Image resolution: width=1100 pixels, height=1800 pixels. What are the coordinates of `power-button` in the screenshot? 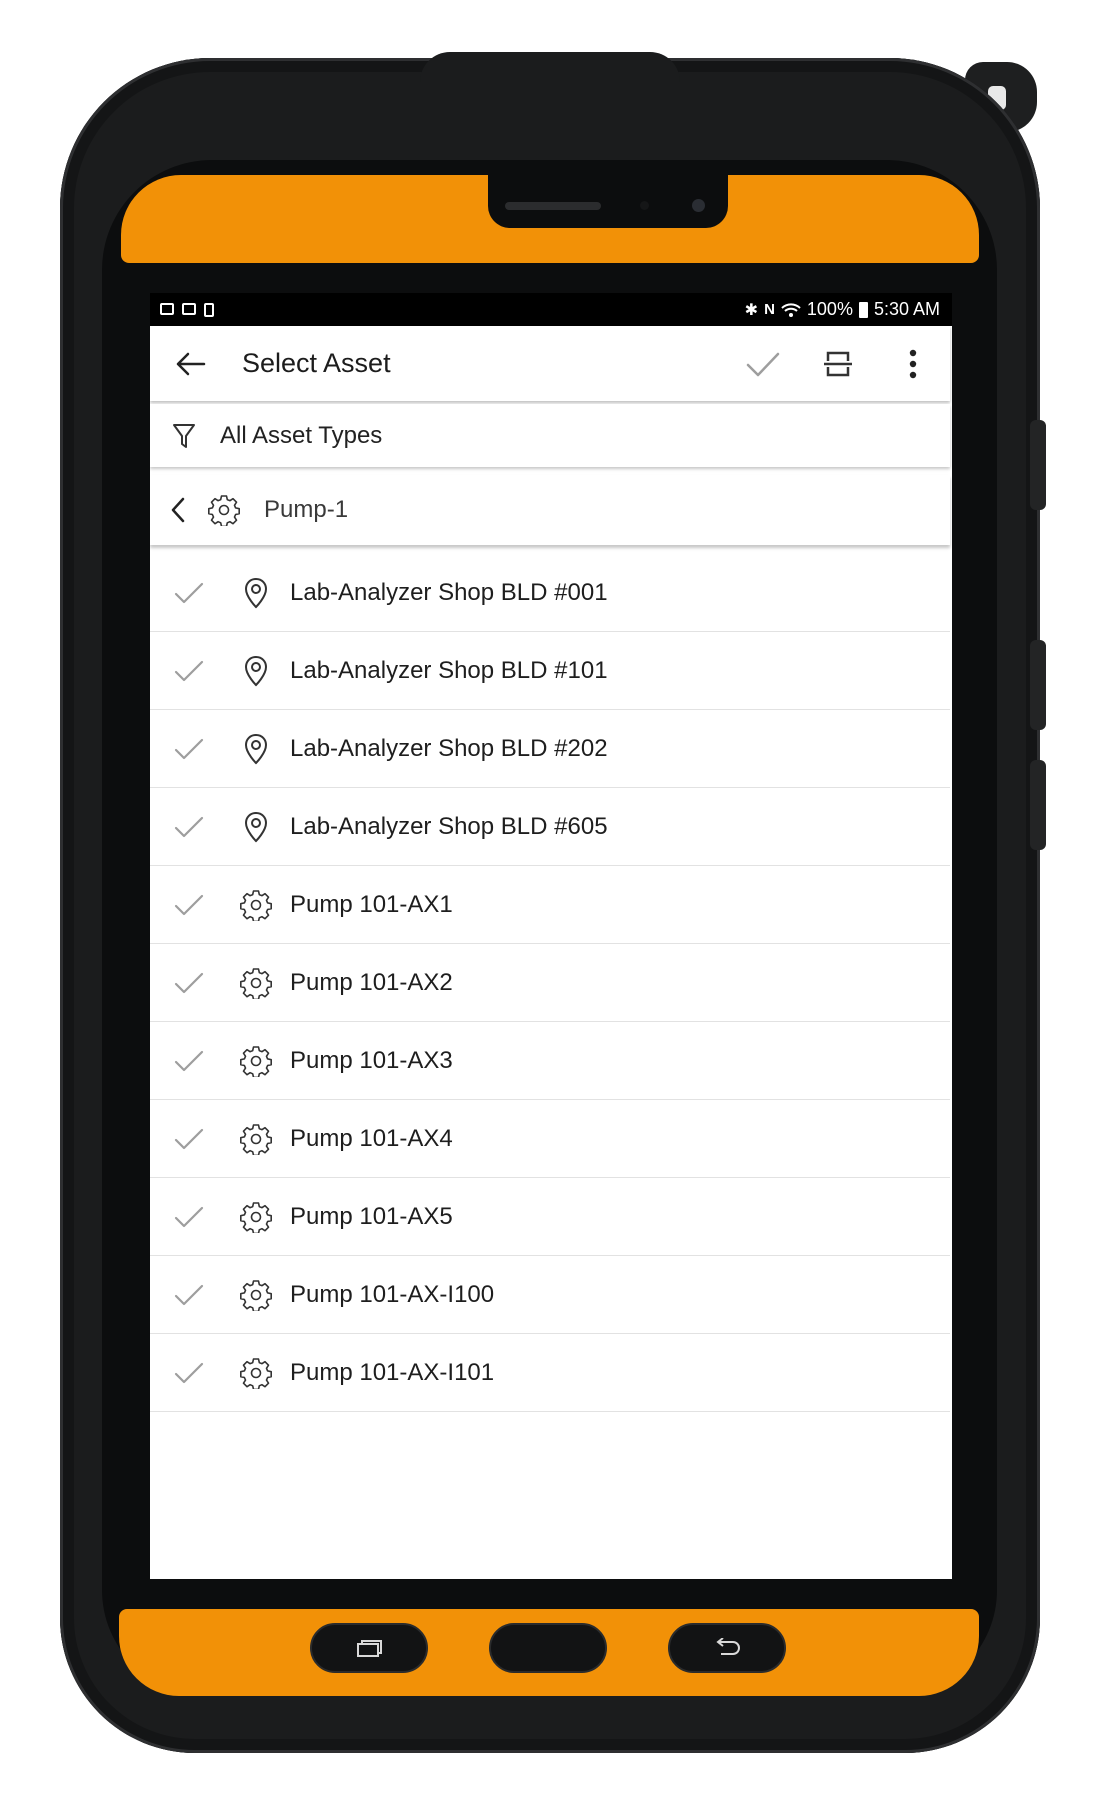 It's located at (1038, 685).